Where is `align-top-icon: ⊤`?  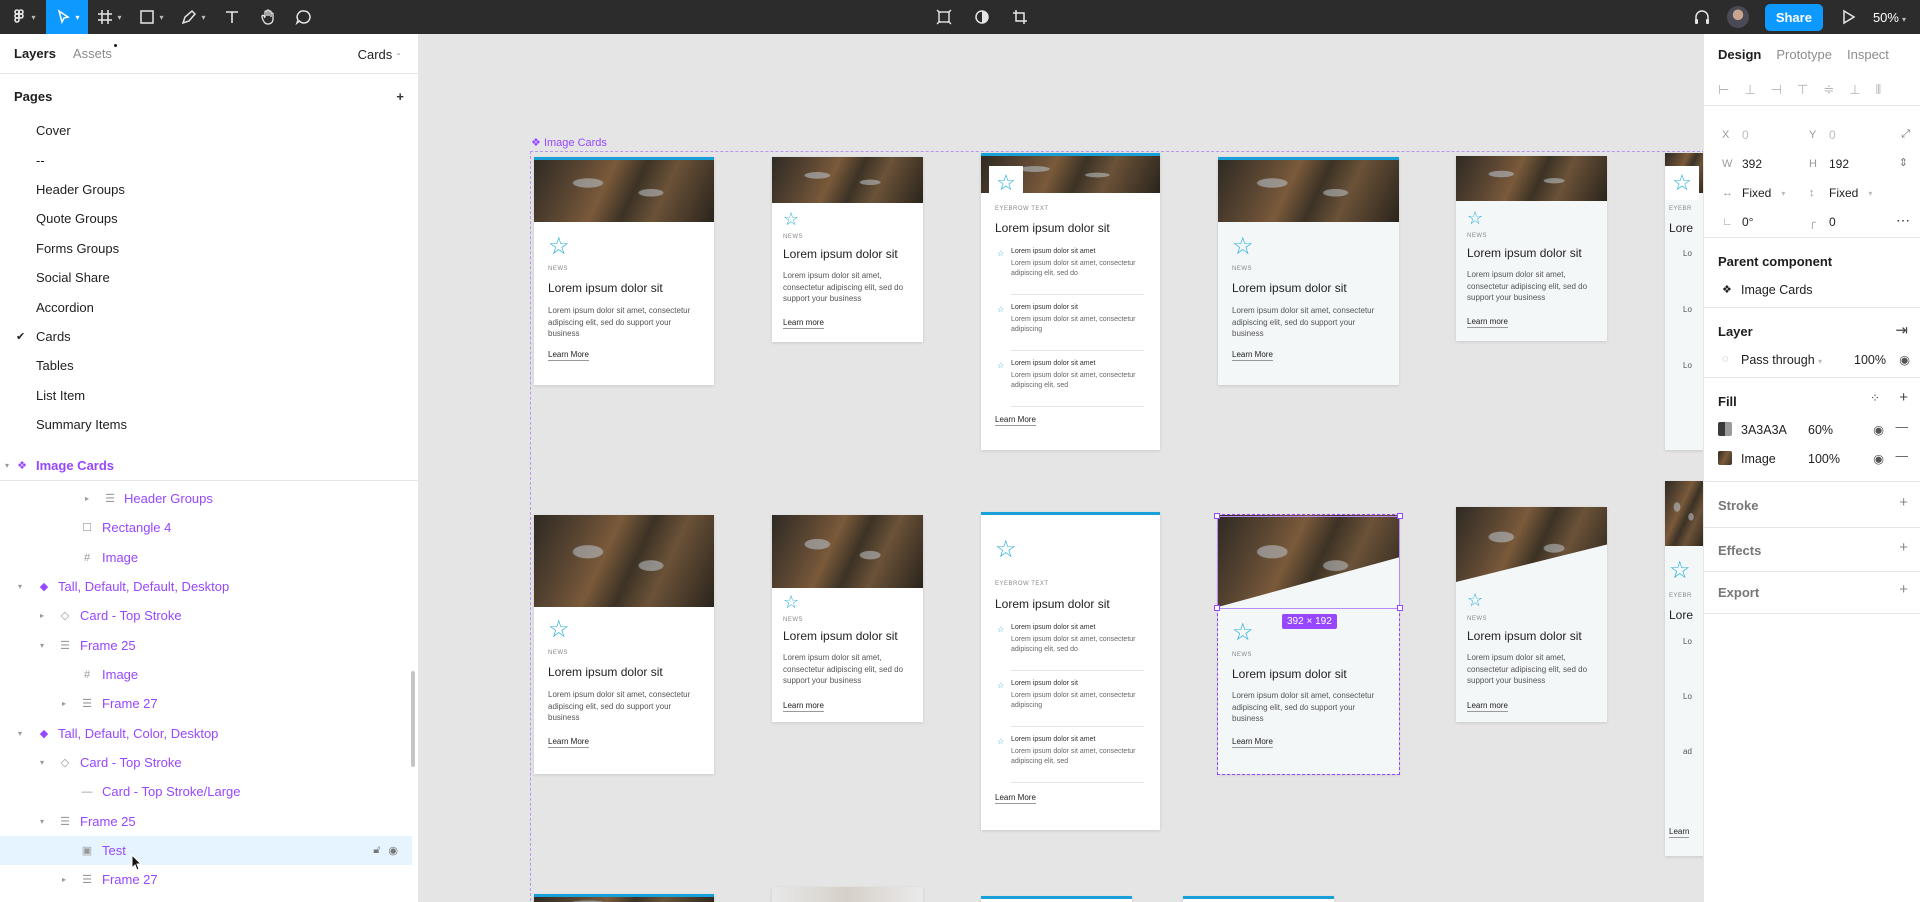 align-top-icon: ⊤ is located at coordinates (1802, 90).